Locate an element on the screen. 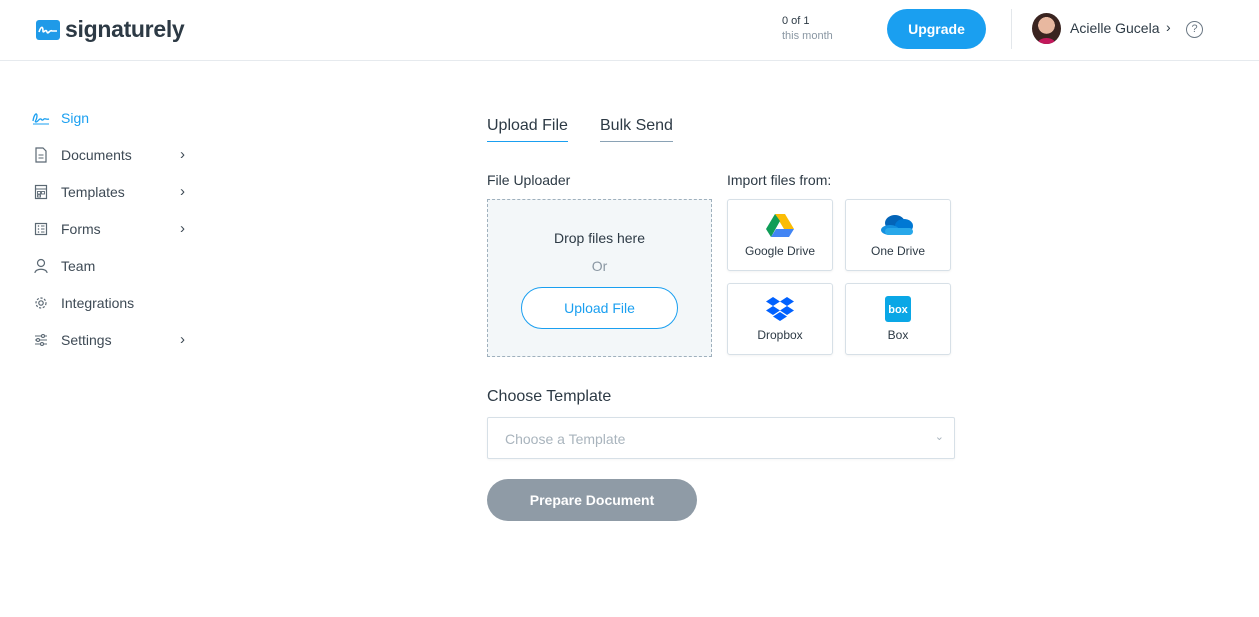 This screenshot has height=617, width=1259. usage-counter: 0 of 1 this month is located at coordinates (807, 29).